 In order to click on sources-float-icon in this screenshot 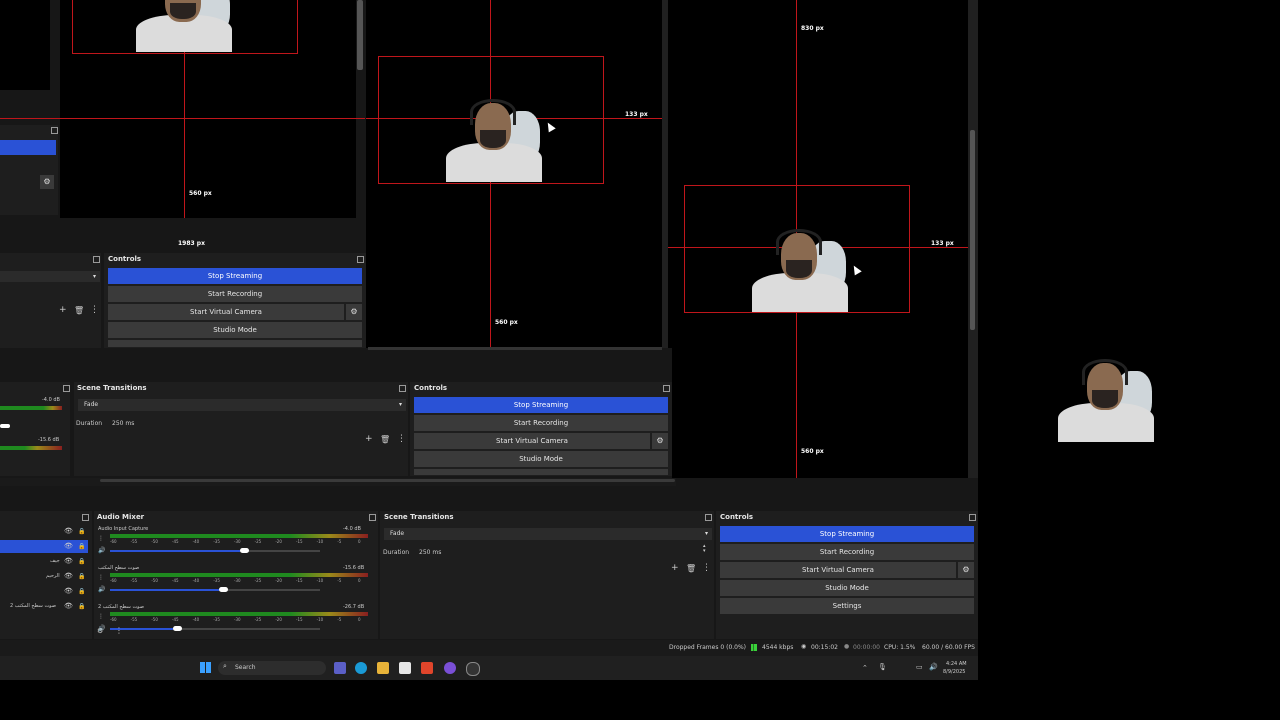, I will do `click(85, 517)`.